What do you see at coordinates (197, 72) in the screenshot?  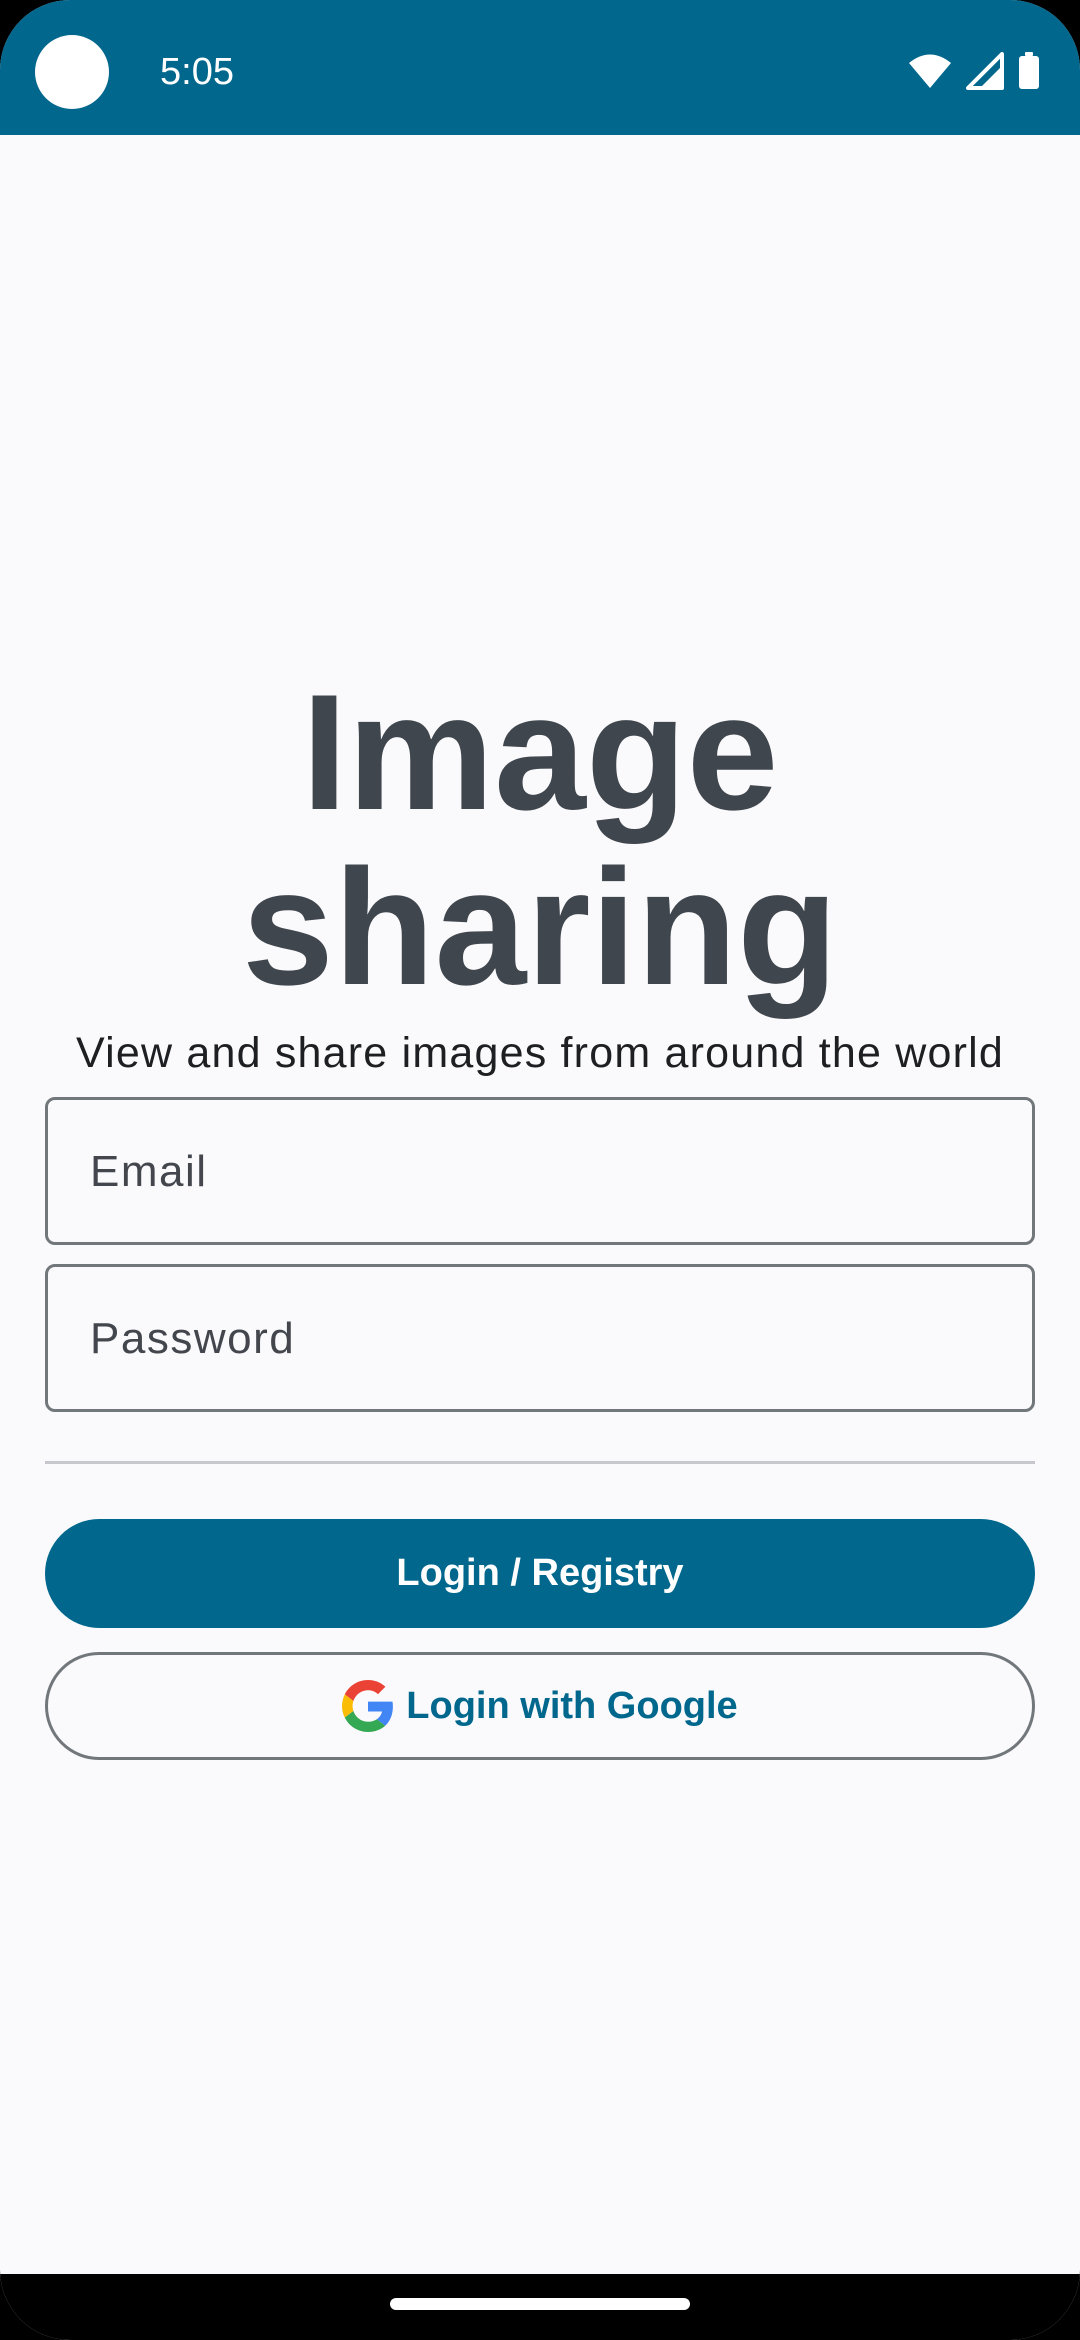 I see `status-time: 5:05` at bounding box center [197, 72].